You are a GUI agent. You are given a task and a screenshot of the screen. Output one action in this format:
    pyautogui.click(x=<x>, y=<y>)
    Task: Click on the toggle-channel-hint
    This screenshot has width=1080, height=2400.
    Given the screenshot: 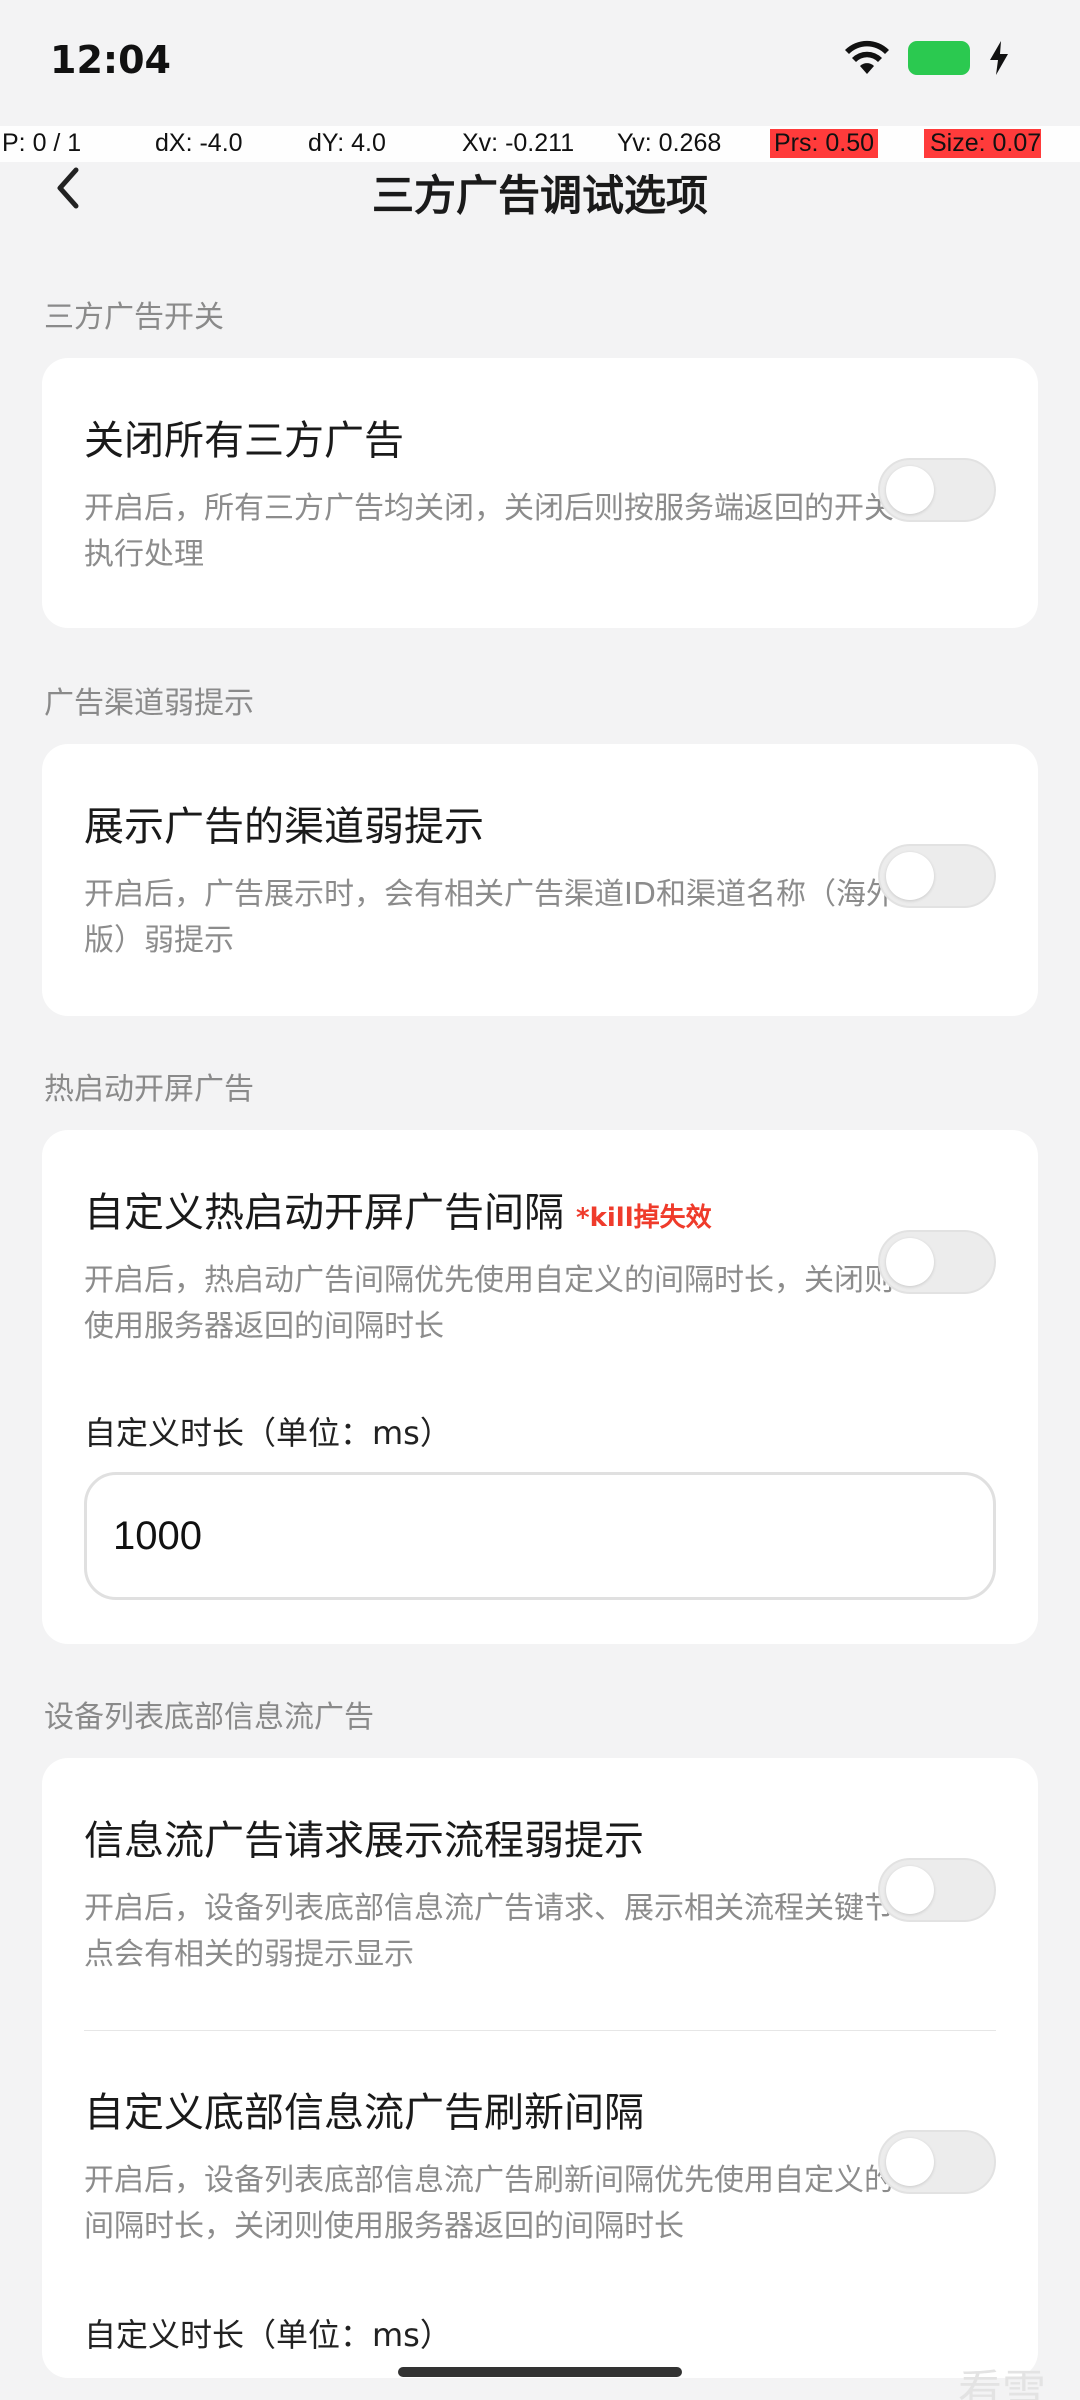 What is the action you would take?
    pyautogui.click(x=937, y=876)
    